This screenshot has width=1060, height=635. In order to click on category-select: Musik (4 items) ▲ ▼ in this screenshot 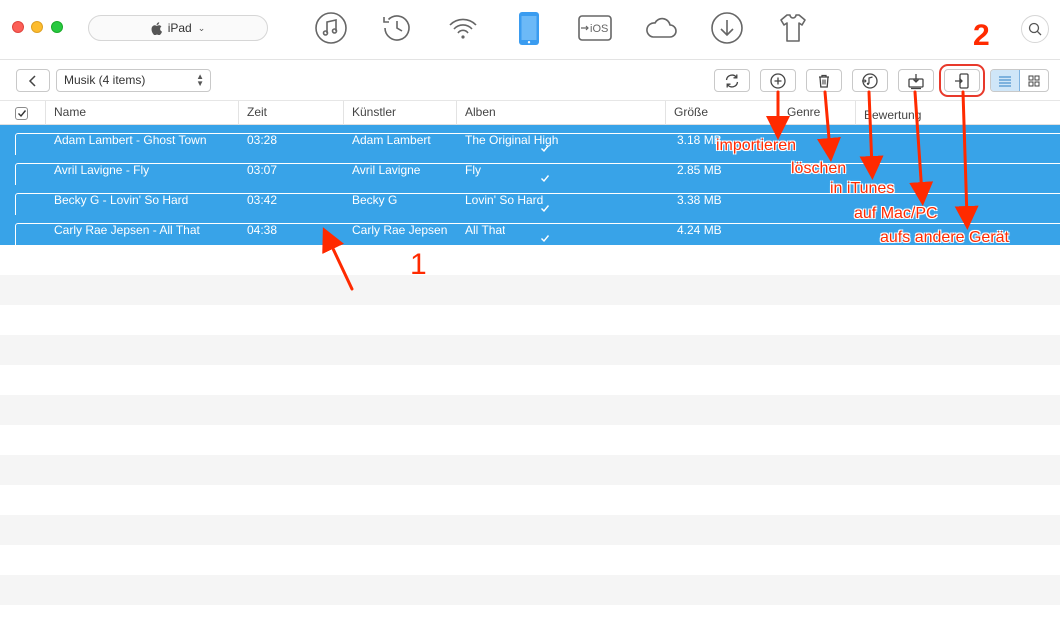, I will do `click(133, 80)`.